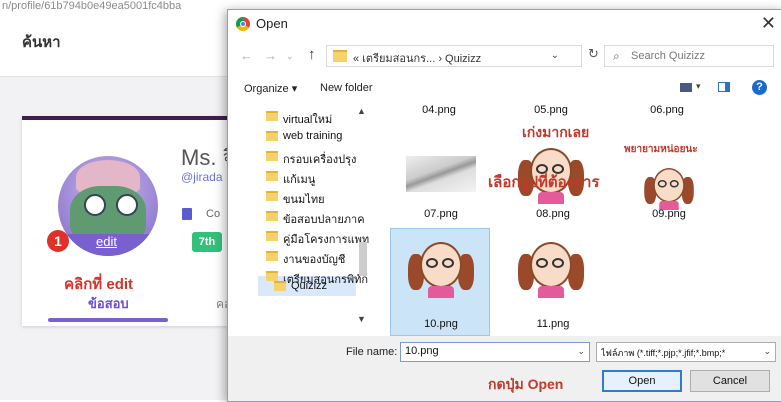 The width and height of the screenshot is (781, 402). I want to click on file-type-select: ไฟล์ภาพ (*.tiff;*.pjp;*.jfif;*.bmp;* ⌄, so click(686, 352).